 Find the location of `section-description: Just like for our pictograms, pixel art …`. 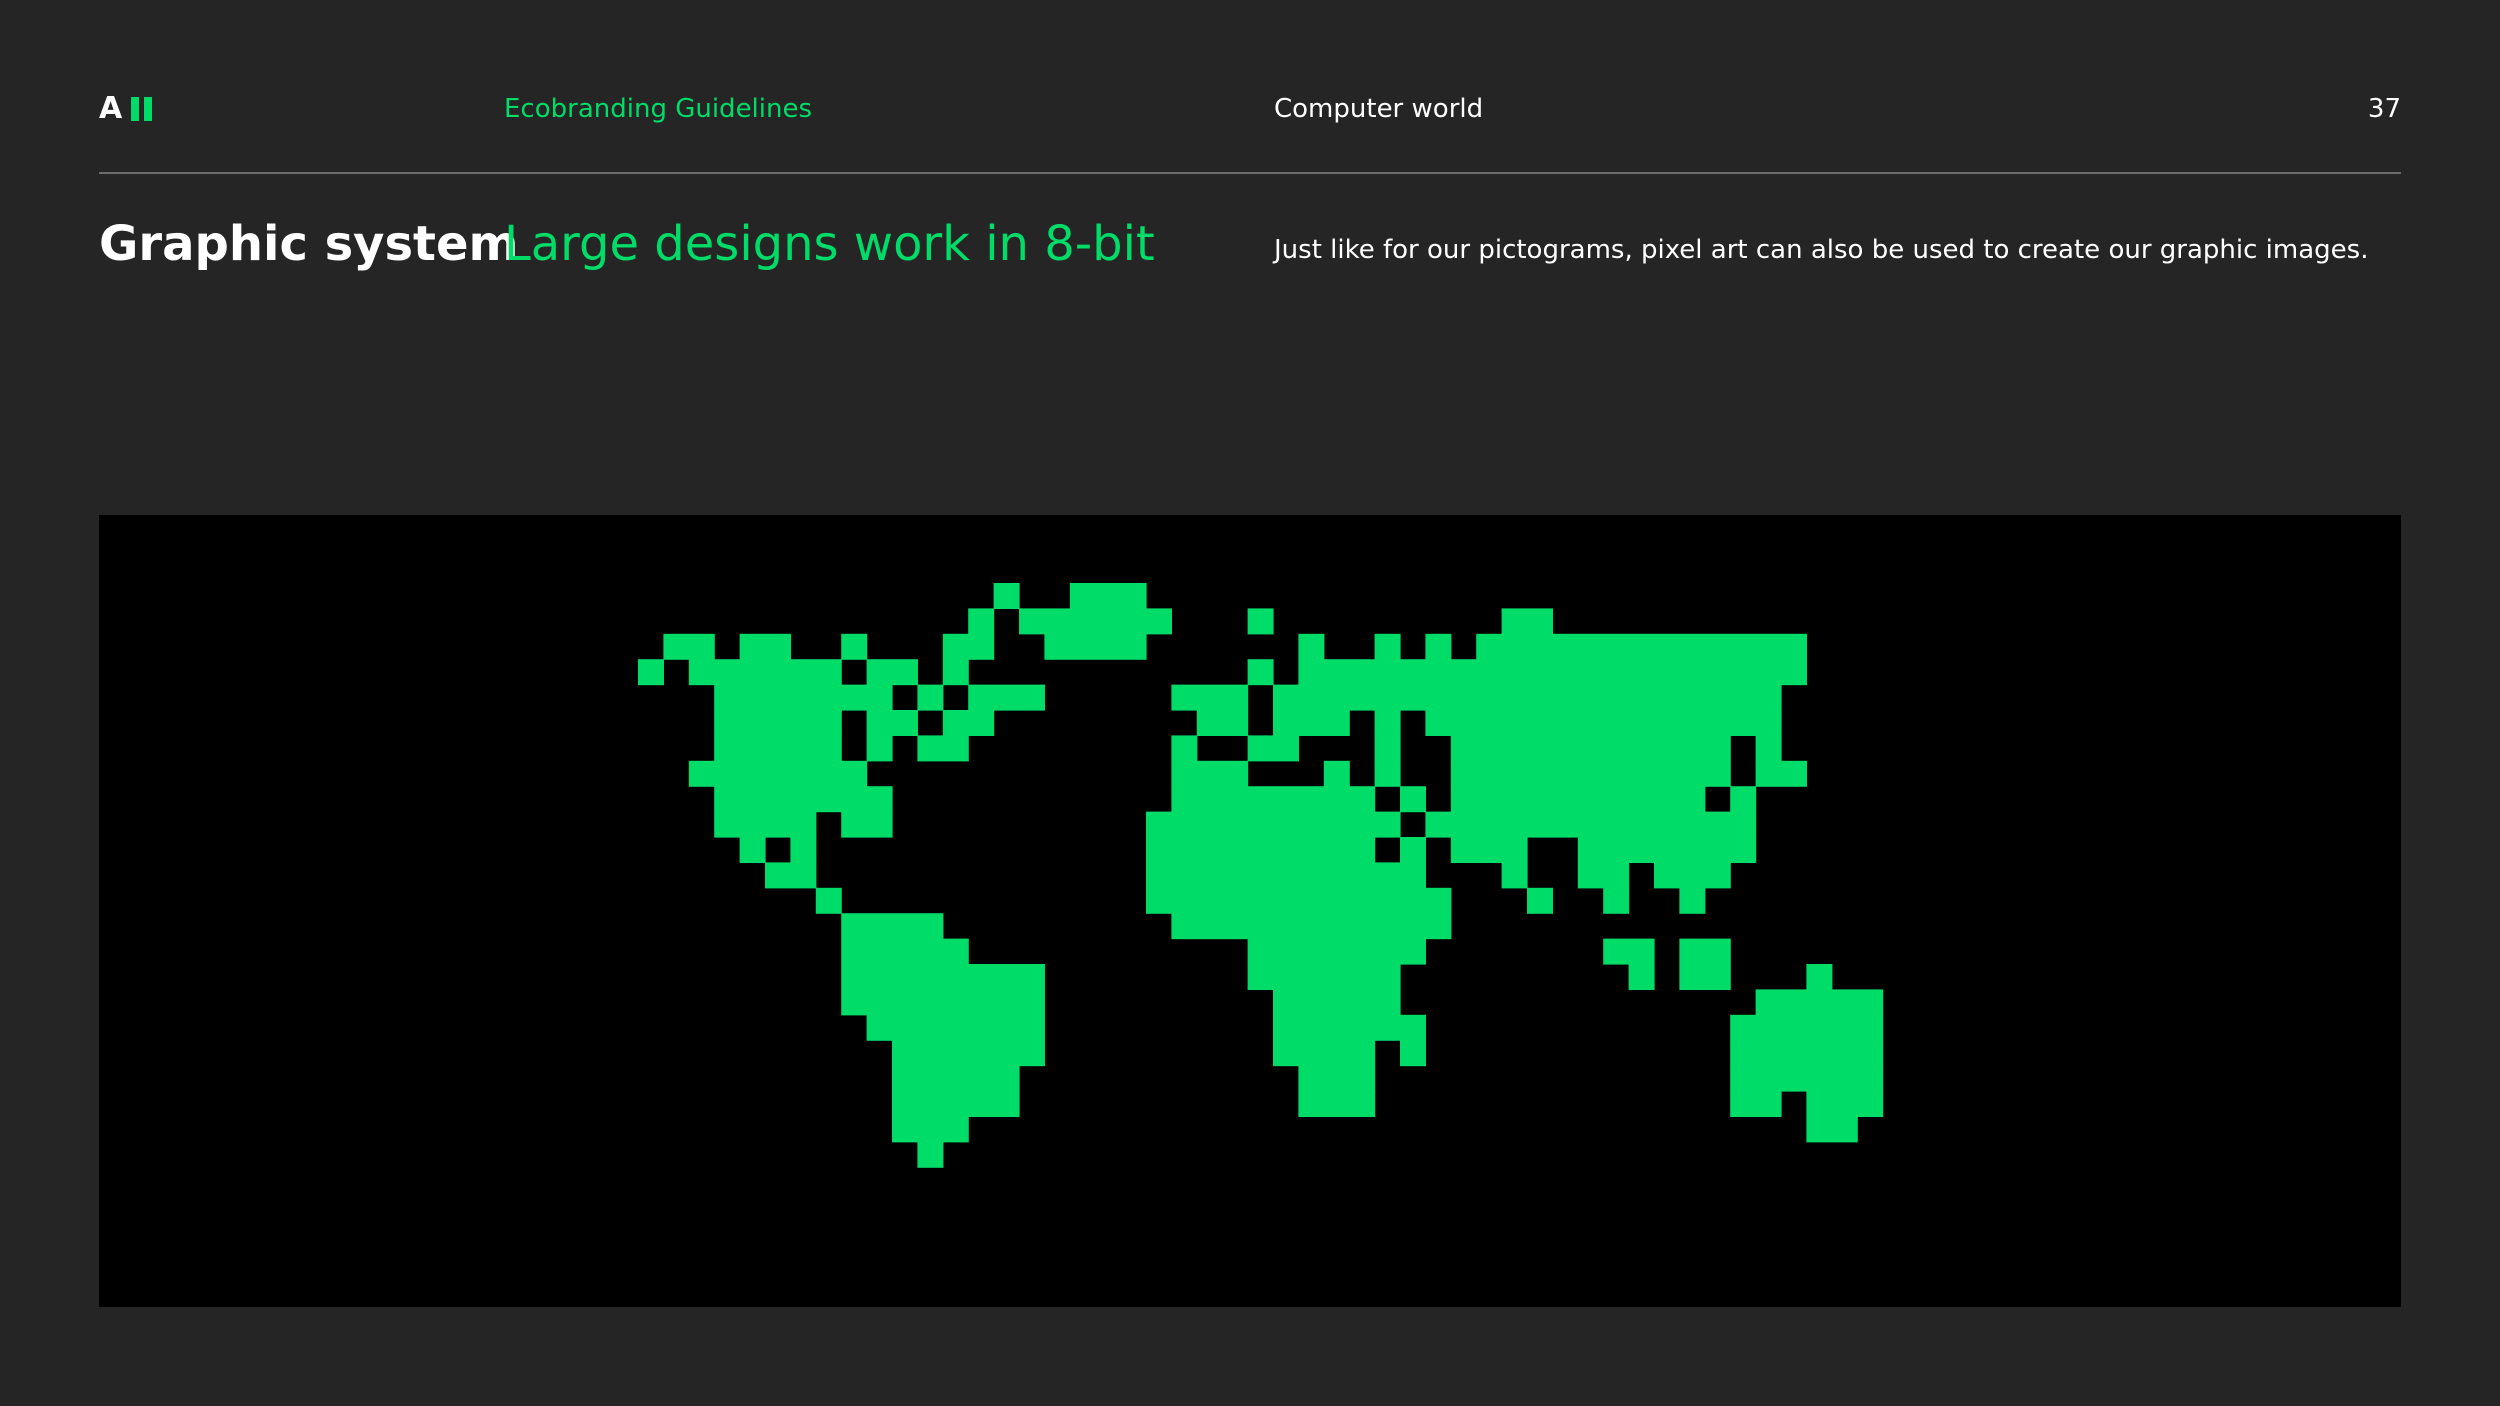

section-description: Just like for our pictograms, pixel art … is located at coordinates (1821, 250).